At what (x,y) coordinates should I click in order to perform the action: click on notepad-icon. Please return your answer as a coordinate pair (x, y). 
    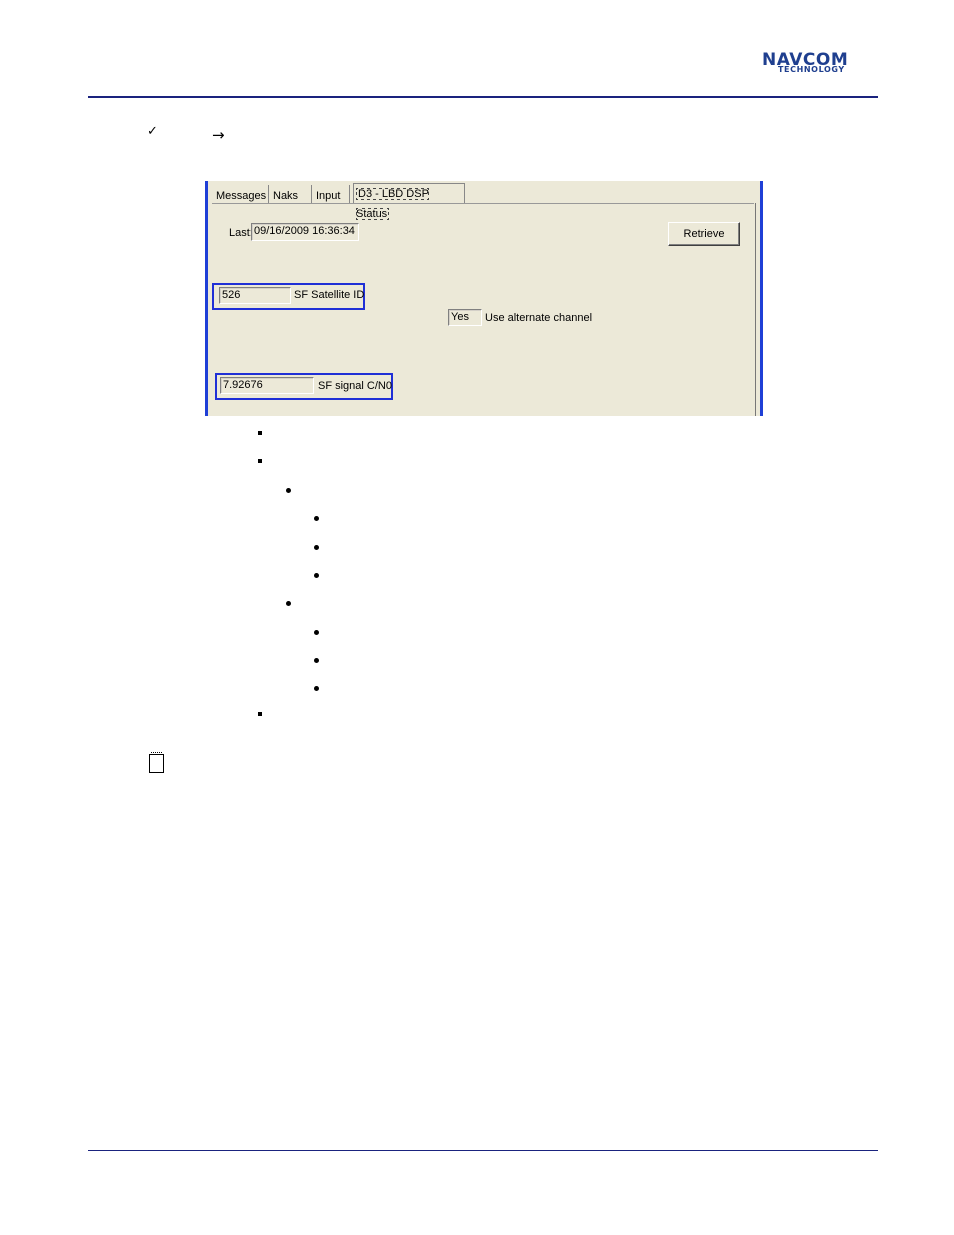
    Looking at the image, I should click on (156, 762).